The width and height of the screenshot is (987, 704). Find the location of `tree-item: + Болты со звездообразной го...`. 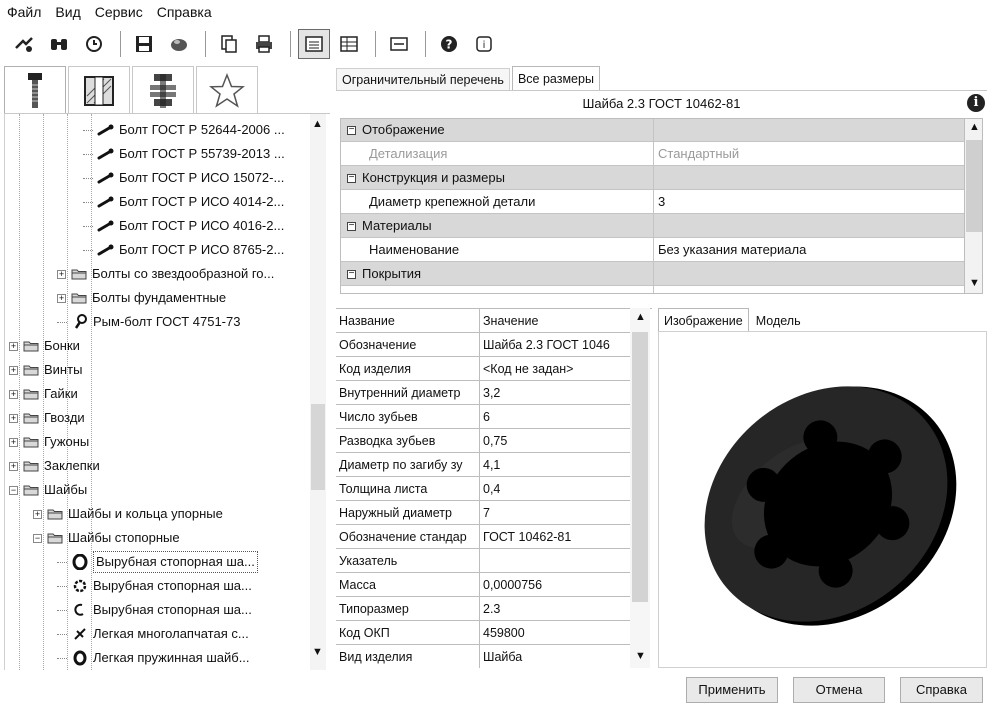

tree-item: + Болты со звездообразной го... is located at coordinates (165, 274).